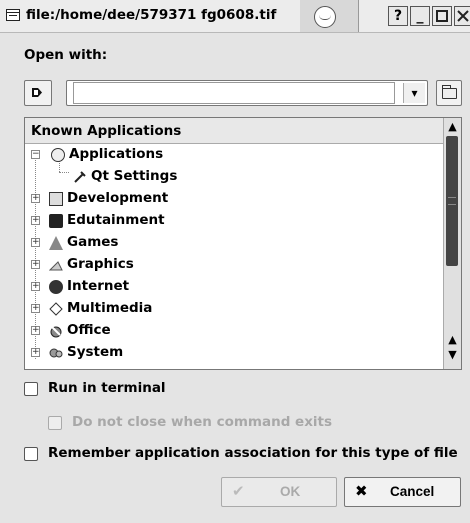 The width and height of the screenshot is (470, 523). I want to click on tree-item-label: Applications, so click(116, 154).